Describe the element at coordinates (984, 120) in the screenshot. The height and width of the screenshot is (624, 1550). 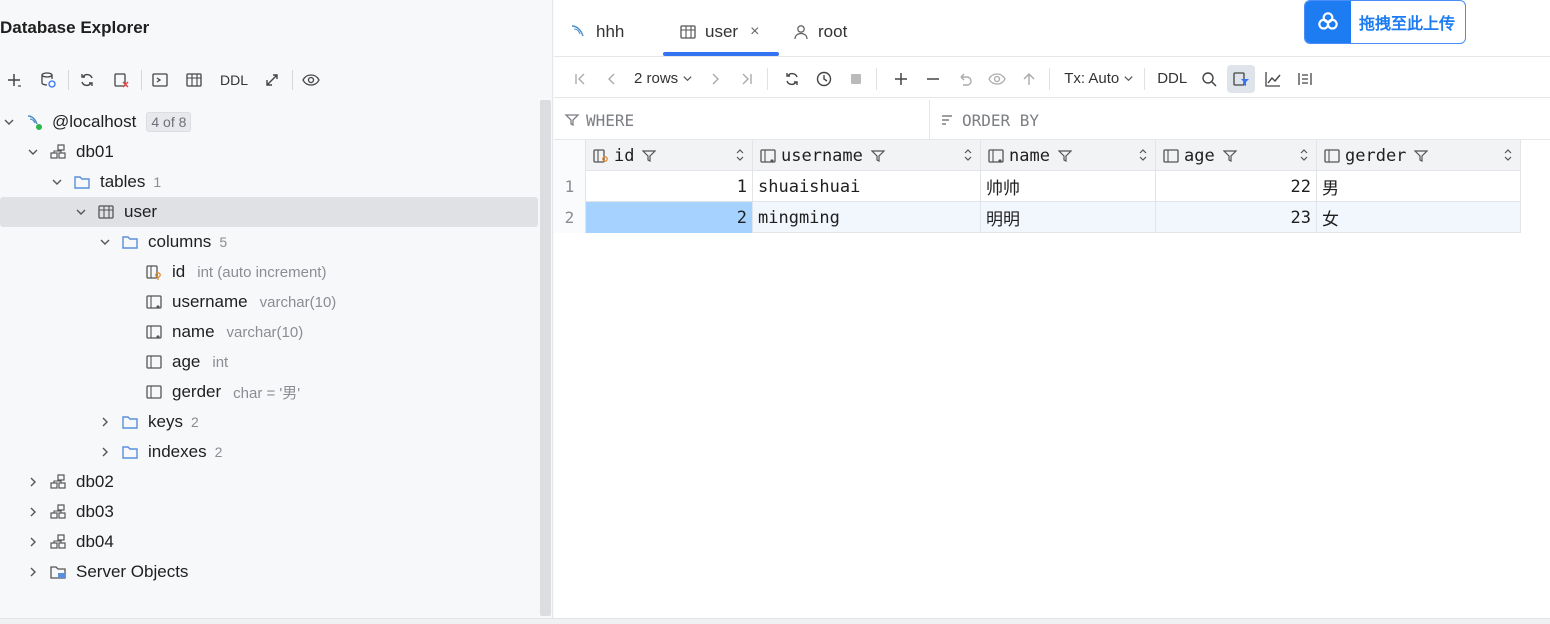
I see `order-by-input: ORDER BY` at that location.